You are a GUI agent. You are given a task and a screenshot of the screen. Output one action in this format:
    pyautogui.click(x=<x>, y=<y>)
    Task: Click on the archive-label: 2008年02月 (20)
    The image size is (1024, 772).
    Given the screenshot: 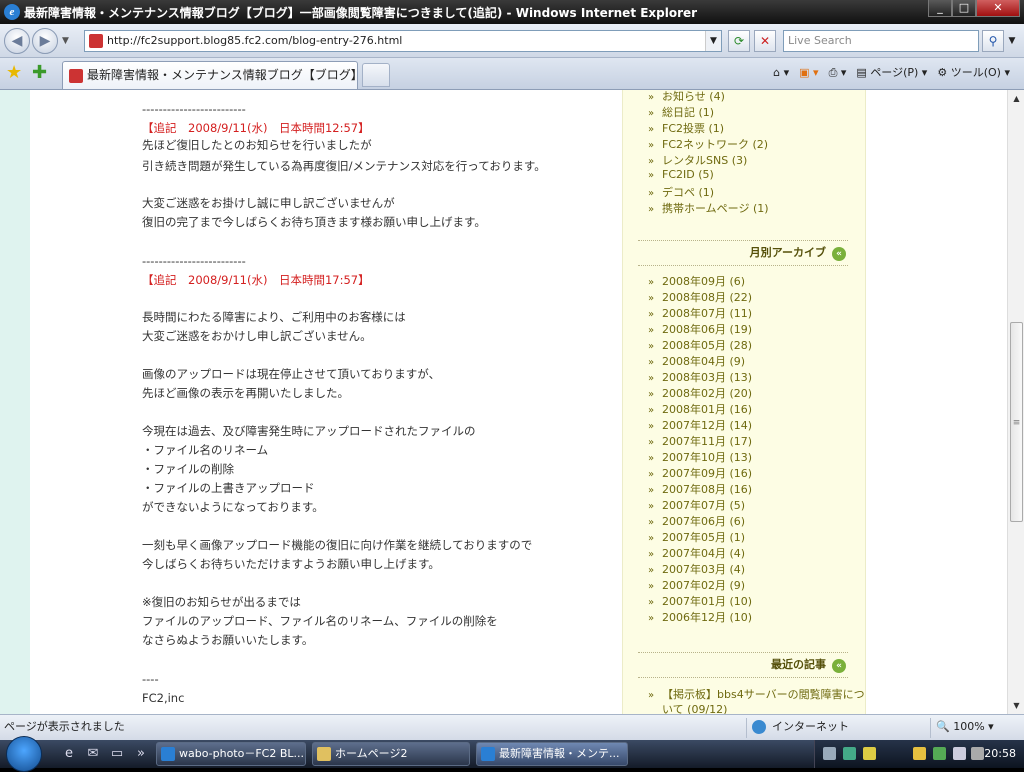 What is the action you would take?
    pyautogui.click(x=707, y=393)
    